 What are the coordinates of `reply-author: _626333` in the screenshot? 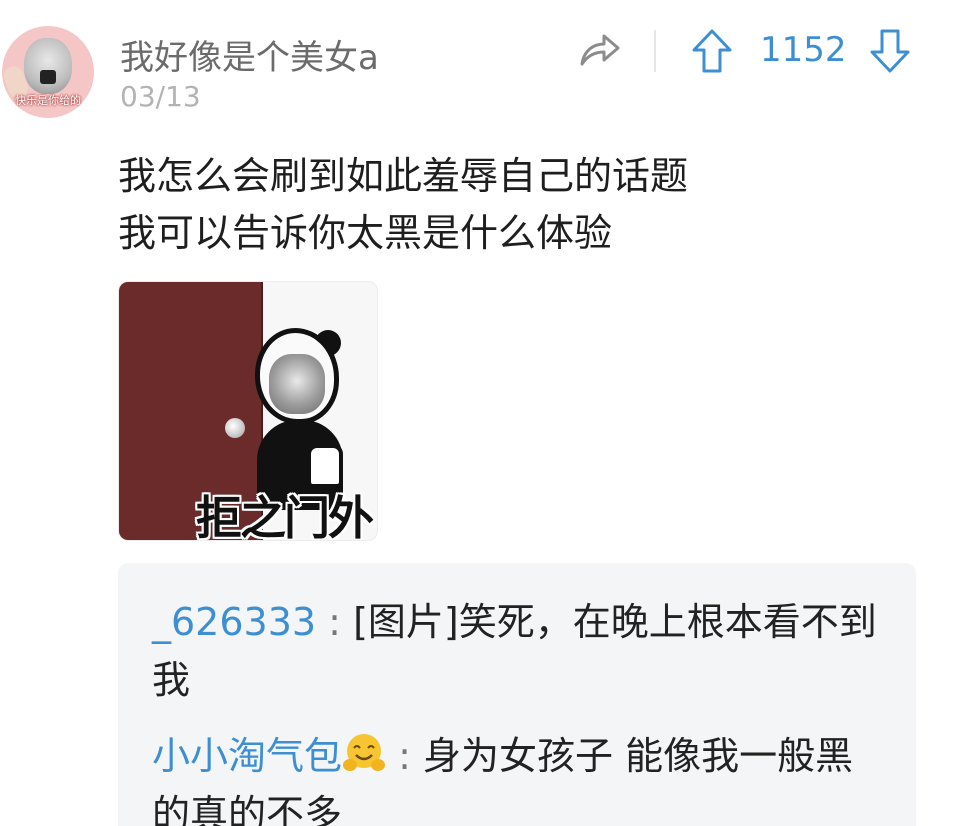 It's located at (234, 622).